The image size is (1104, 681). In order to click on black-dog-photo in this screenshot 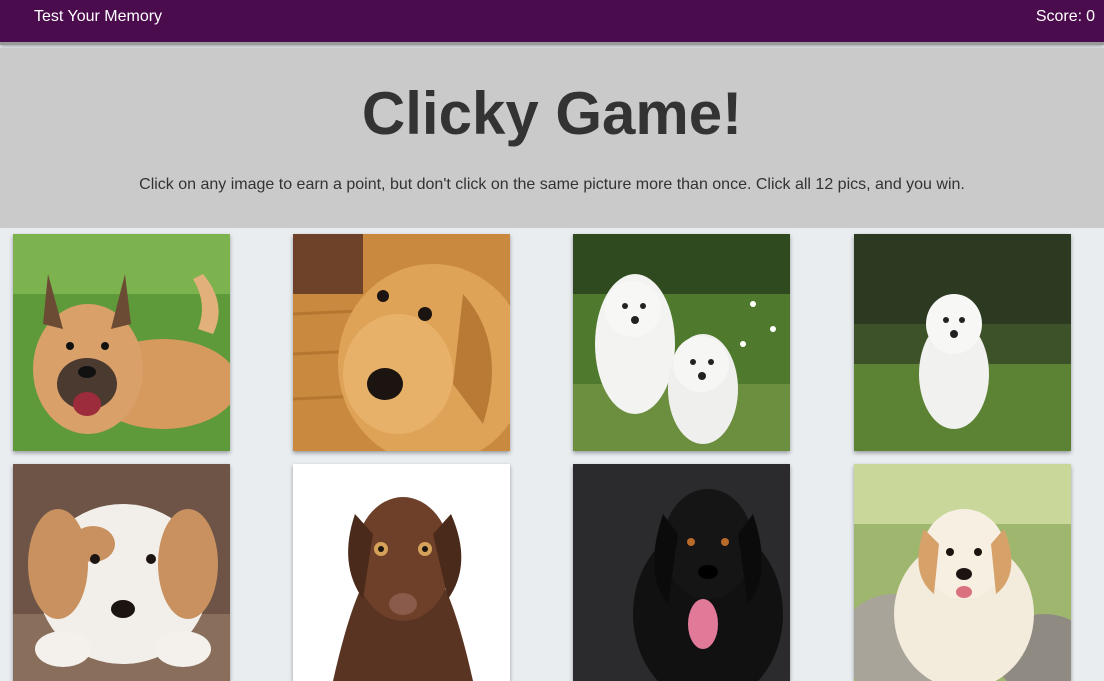, I will do `click(681, 572)`.